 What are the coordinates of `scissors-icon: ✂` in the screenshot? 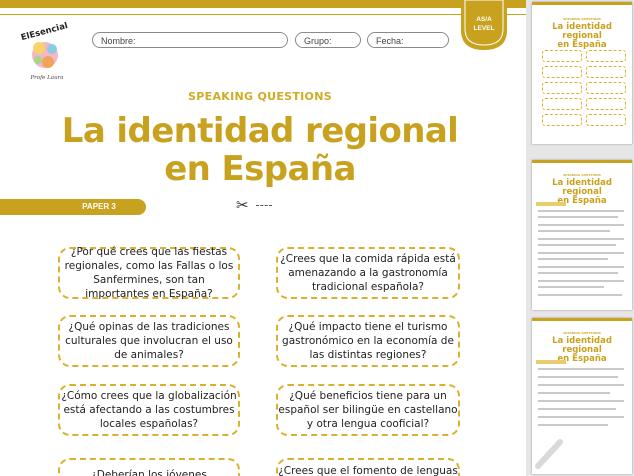 It's located at (242, 205).